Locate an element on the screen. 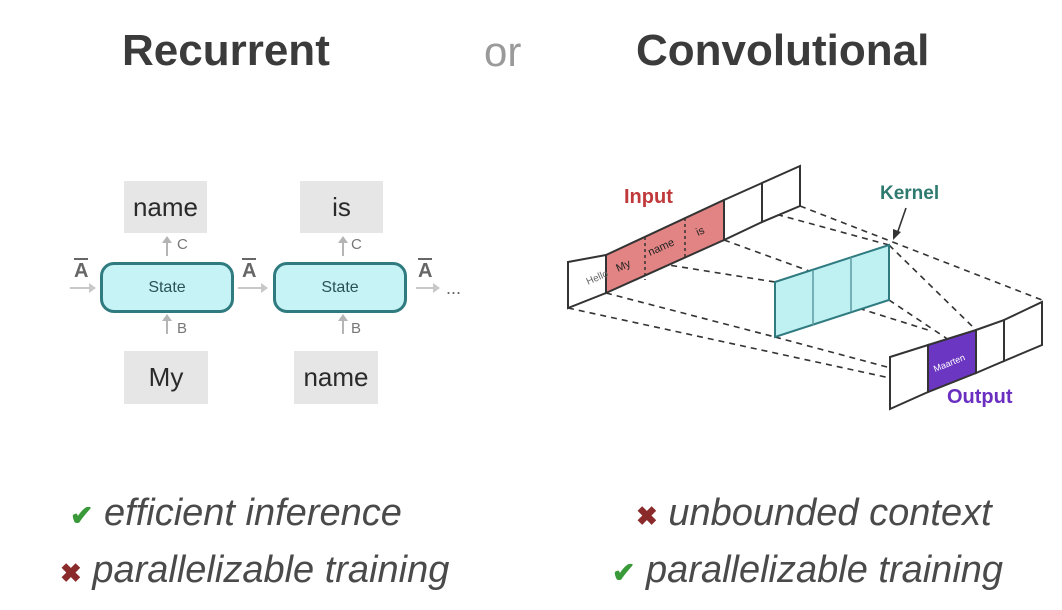 This screenshot has height=610, width=1062. bullet-parallel-training-right: ✔ parallelizable training is located at coordinates (808, 570).